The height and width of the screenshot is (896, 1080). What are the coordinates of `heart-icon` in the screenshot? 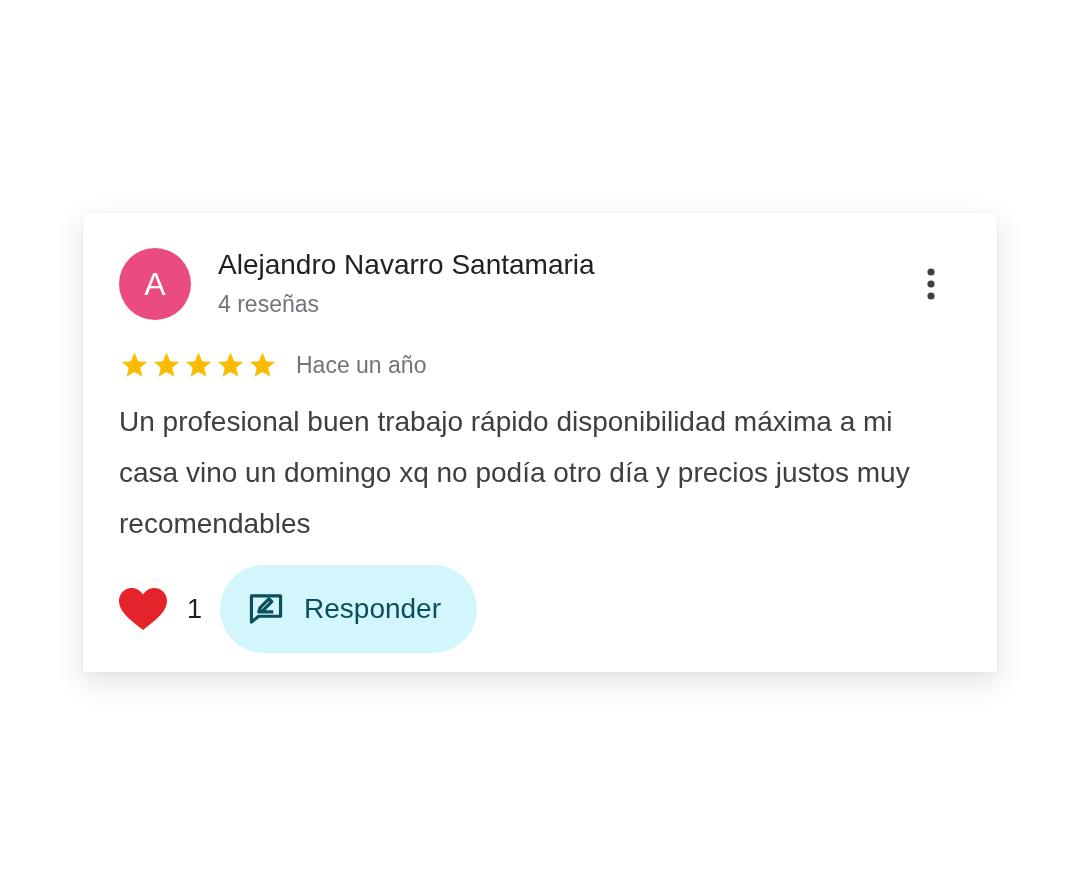 It's located at (143, 609).